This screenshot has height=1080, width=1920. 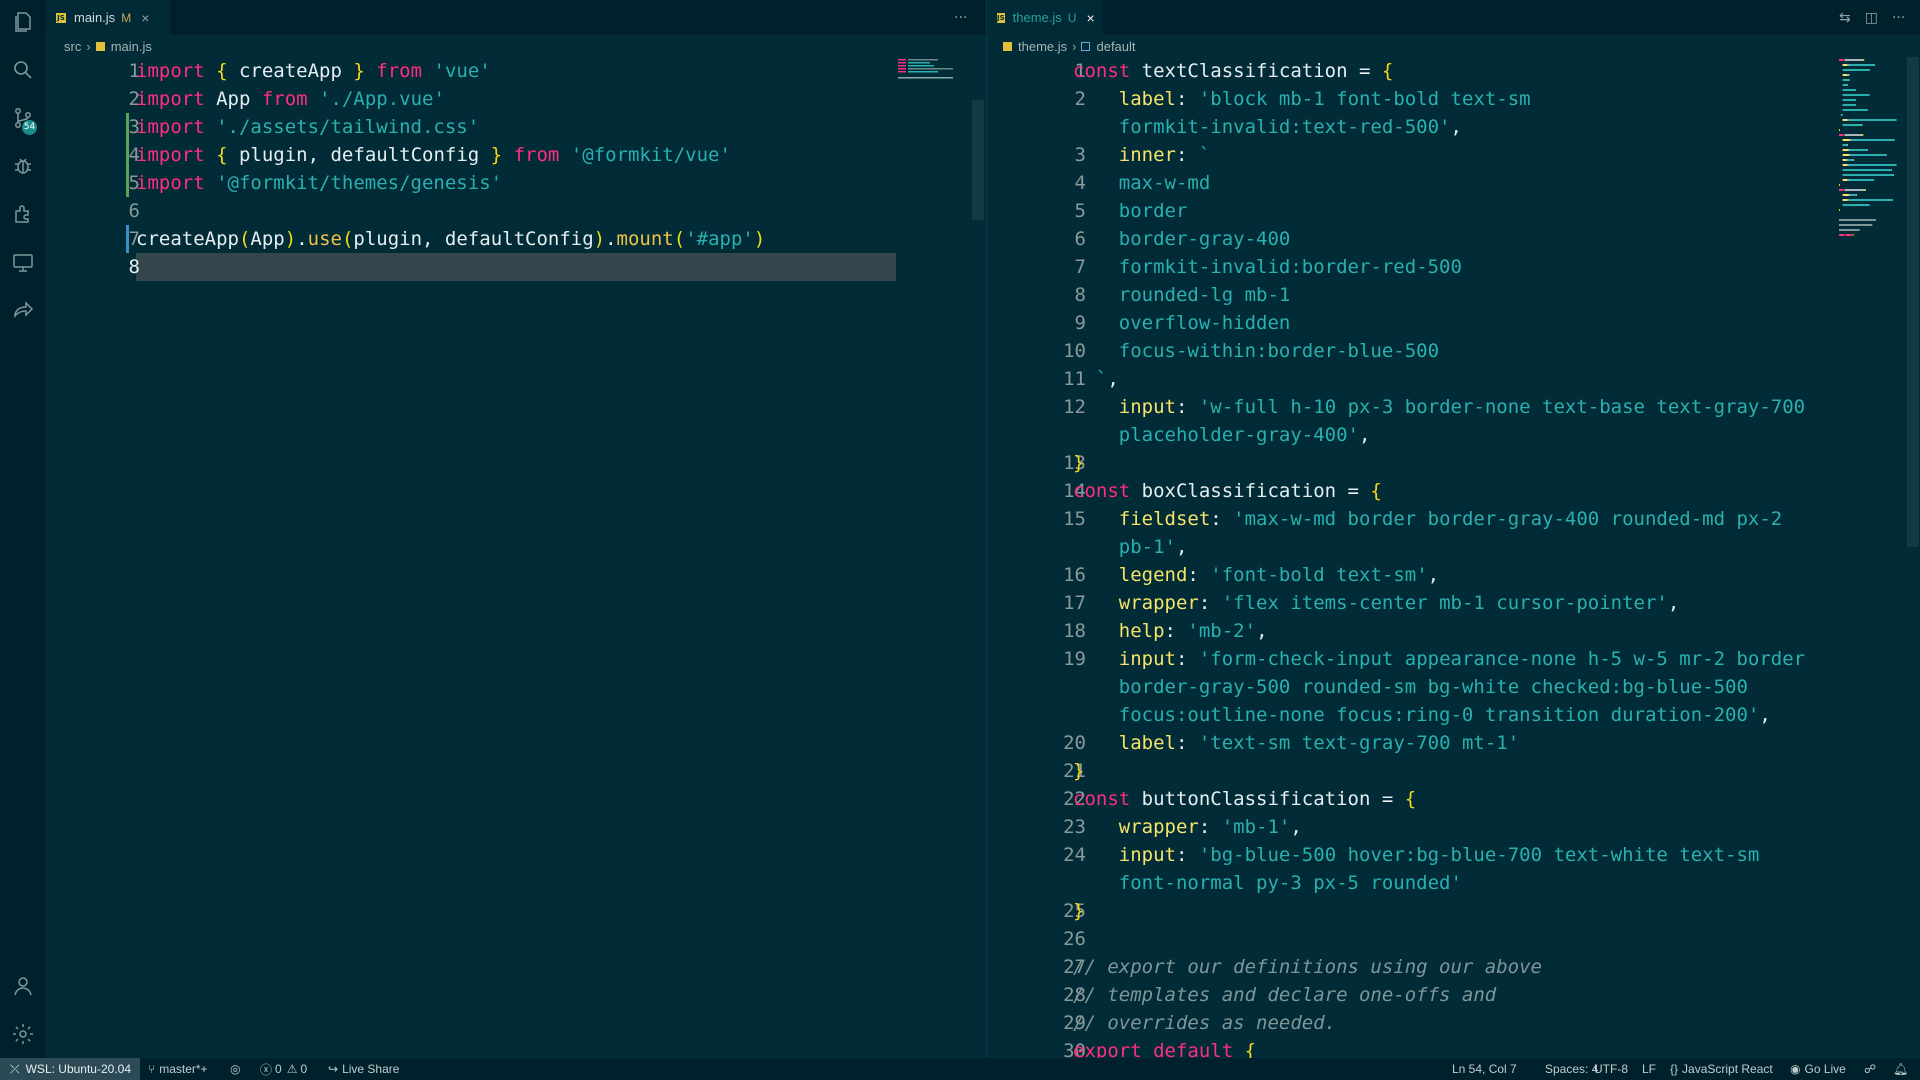 What do you see at coordinates (1874, 152) in the screenshot?
I see `minimap-right` at bounding box center [1874, 152].